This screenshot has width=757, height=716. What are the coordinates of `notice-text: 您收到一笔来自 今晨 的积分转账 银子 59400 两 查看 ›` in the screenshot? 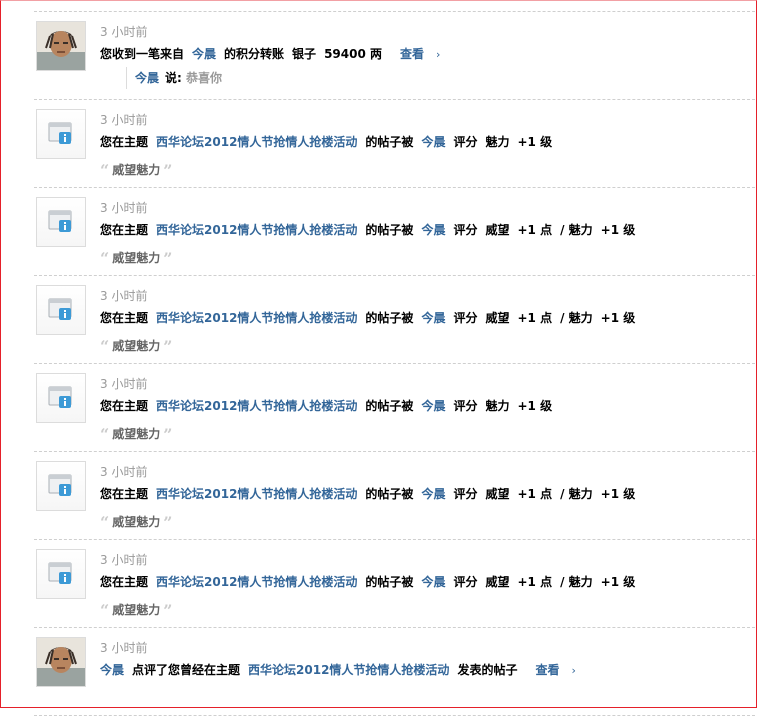 It's located at (278, 53).